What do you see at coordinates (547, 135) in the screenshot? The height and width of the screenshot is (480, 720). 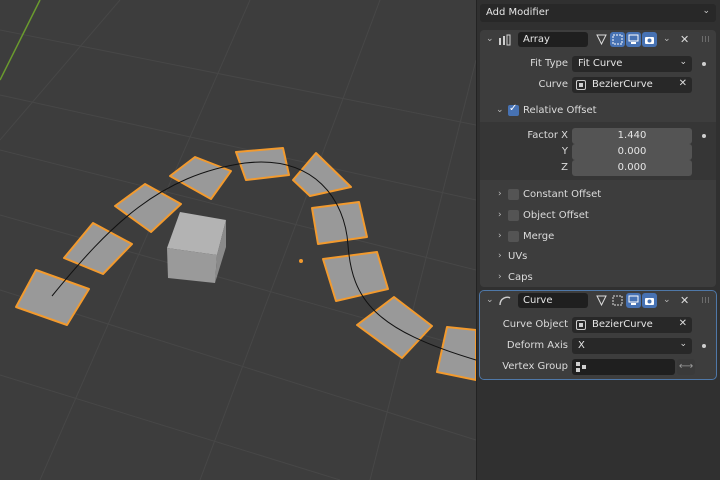 I see `factor-x-label: Factor X` at bounding box center [547, 135].